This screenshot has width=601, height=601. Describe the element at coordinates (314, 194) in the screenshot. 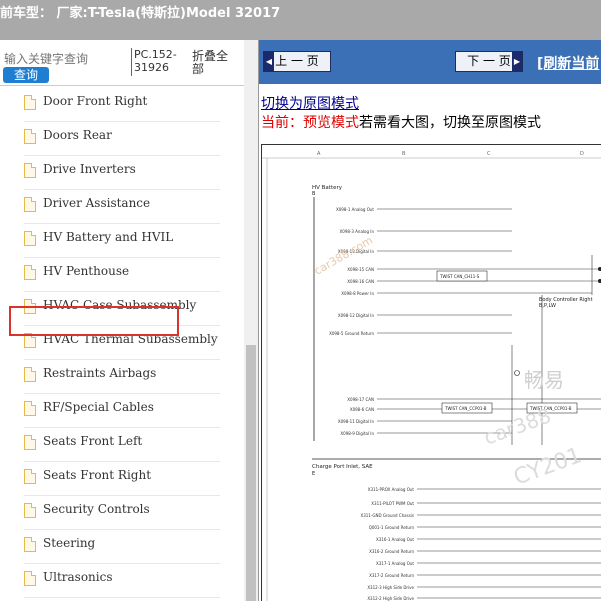

I see `section-subtitle: B` at that location.